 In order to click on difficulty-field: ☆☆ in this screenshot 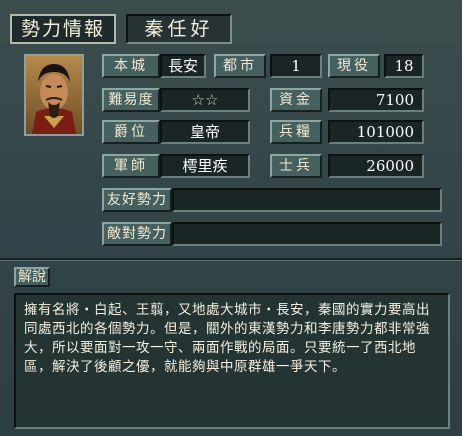, I will do `click(205, 100)`.